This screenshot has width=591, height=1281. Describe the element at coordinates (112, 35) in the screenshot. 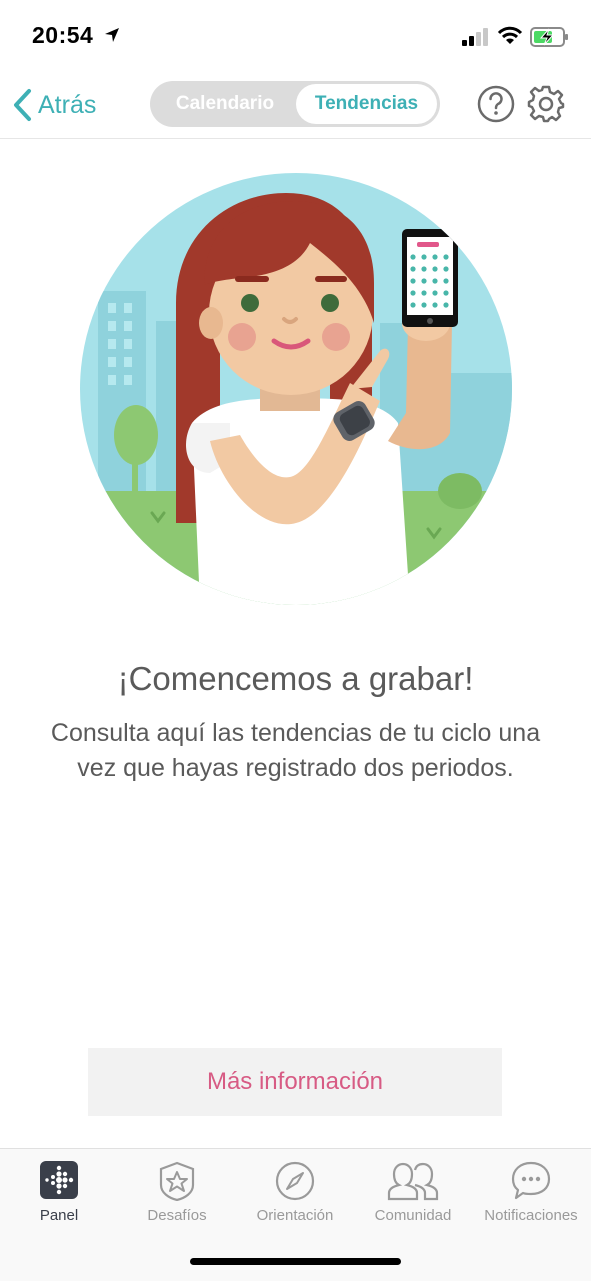

I see `location-arrow-icon` at that location.